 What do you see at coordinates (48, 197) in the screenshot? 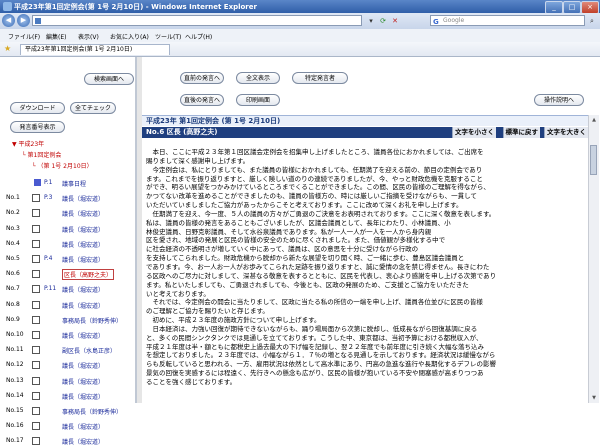
I see `page-link: P.3` at bounding box center [48, 197].